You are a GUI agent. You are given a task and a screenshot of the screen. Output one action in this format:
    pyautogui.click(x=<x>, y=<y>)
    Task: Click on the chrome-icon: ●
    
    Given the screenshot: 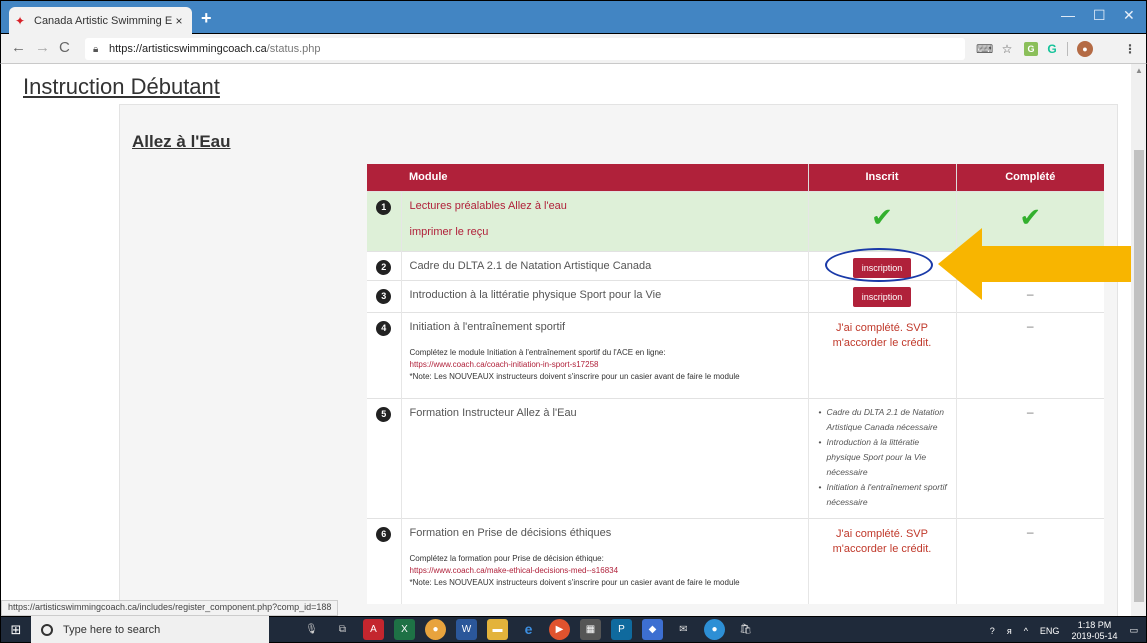 What is the action you would take?
    pyautogui.click(x=435, y=629)
    